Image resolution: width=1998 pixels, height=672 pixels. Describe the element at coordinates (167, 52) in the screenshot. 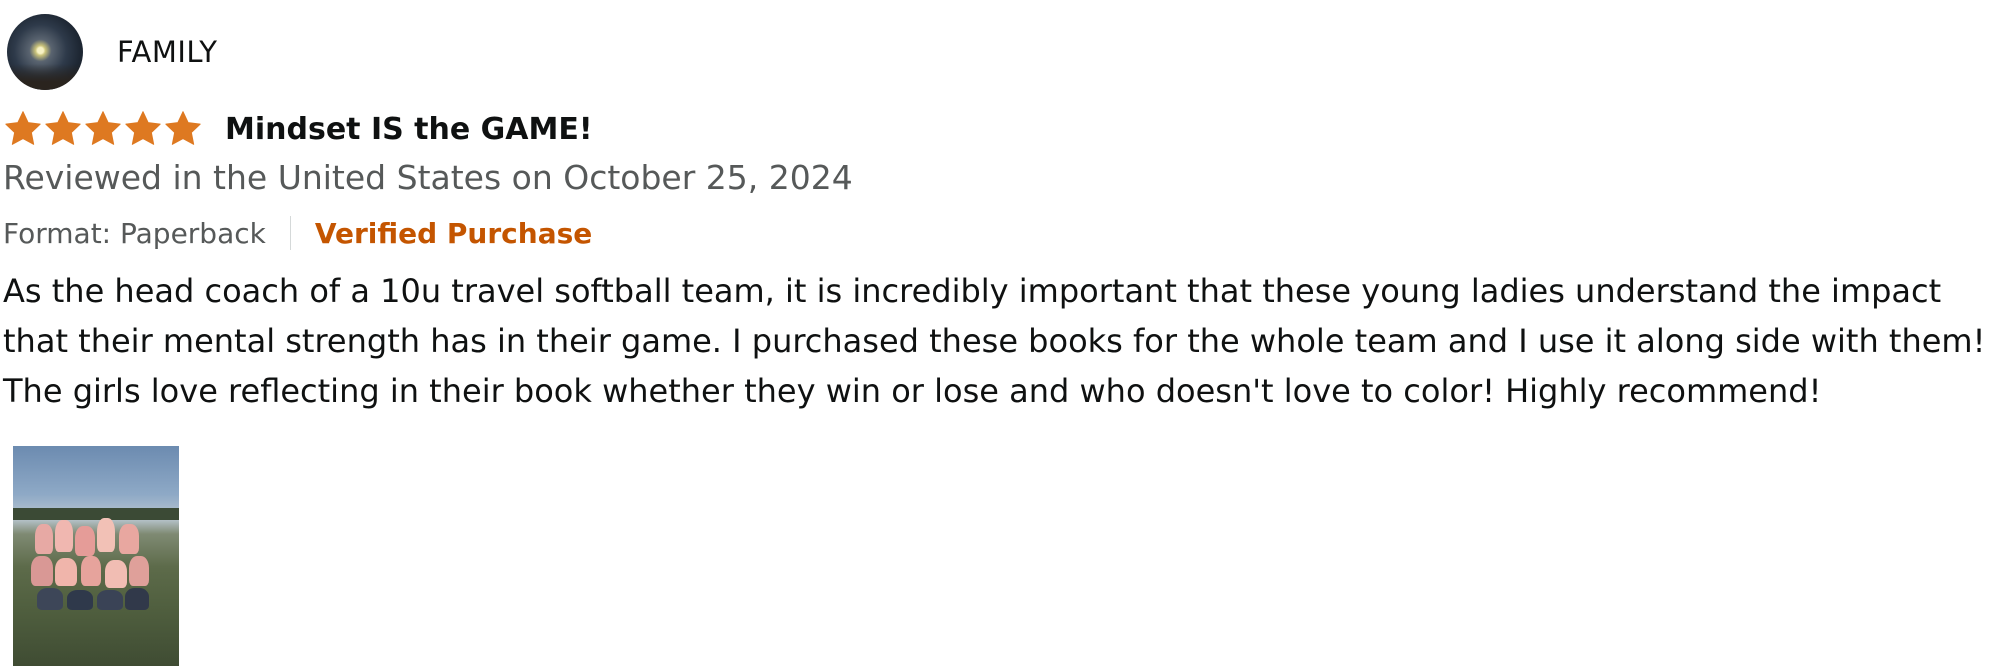

I see `reviewer-name: FAMILY` at that location.